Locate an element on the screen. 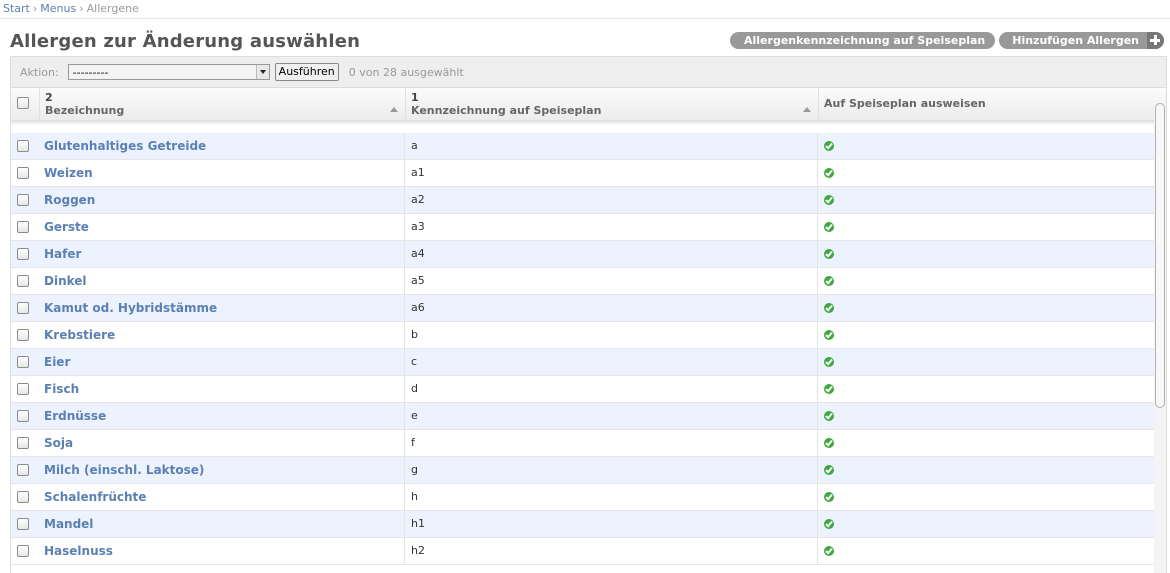  plus-icon is located at coordinates (1155, 40).